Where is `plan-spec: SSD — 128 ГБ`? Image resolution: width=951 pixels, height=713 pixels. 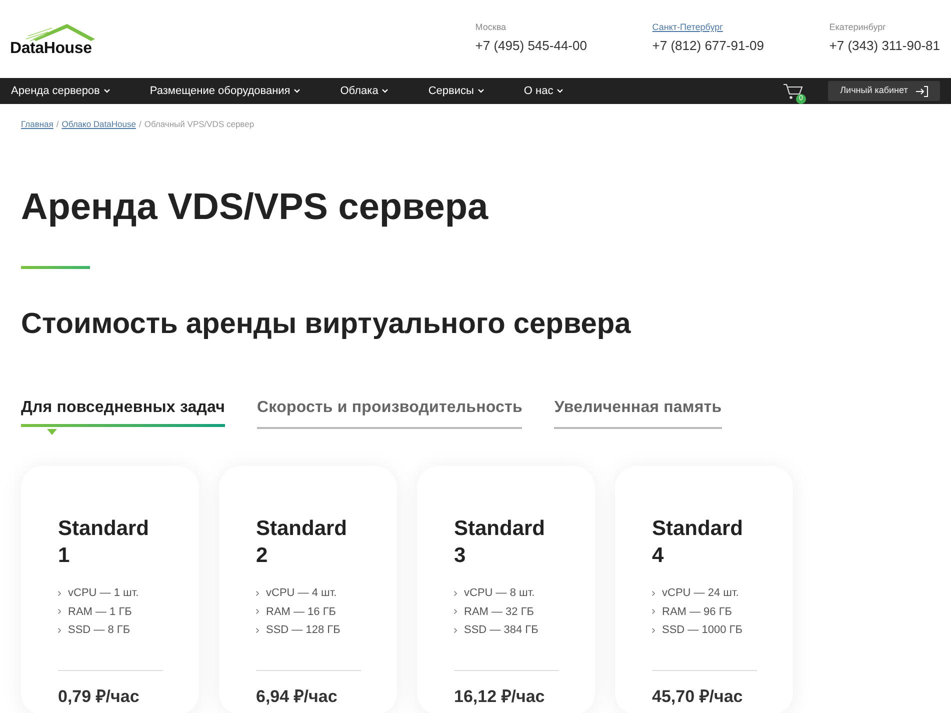
plan-spec: SSD — 128 ГБ is located at coordinates (303, 630).